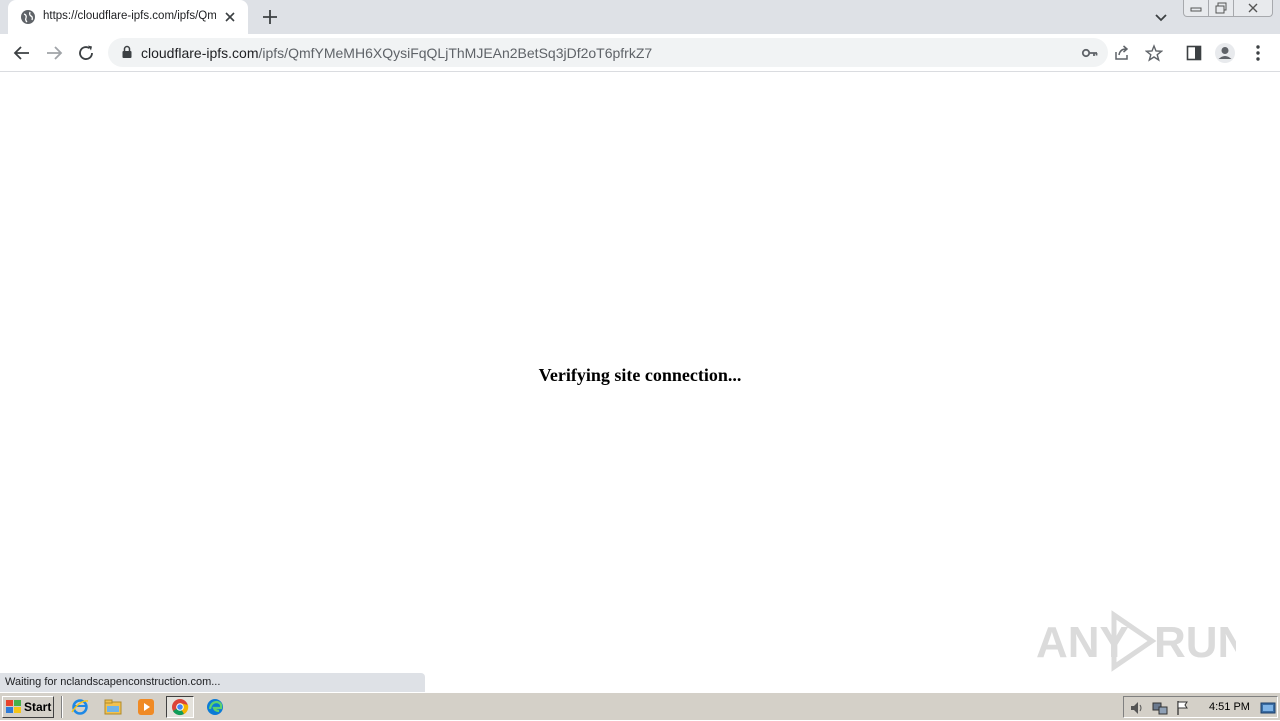  Describe the element at coordinates (1225, 53) in the screenshot. I see `profile-avatar-icon` at that location.